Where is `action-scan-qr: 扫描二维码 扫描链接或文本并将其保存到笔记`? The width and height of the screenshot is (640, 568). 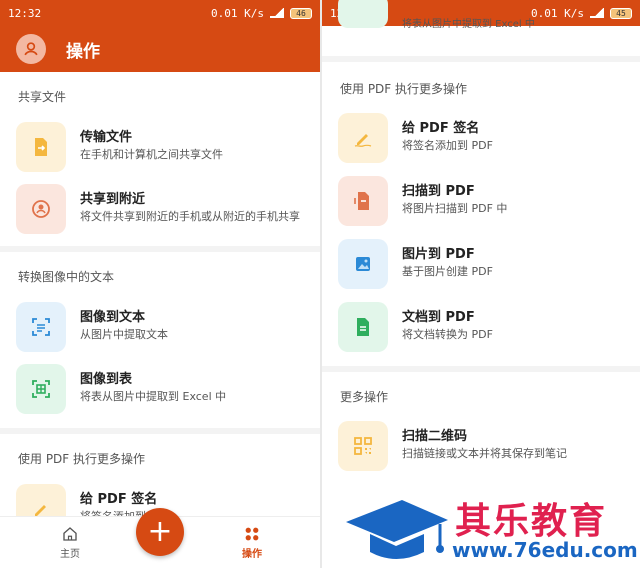 action-scan-qr: 扫描二维码 扫描链接或文本并将其保存到笔记 is located at coordinates (485, 446).